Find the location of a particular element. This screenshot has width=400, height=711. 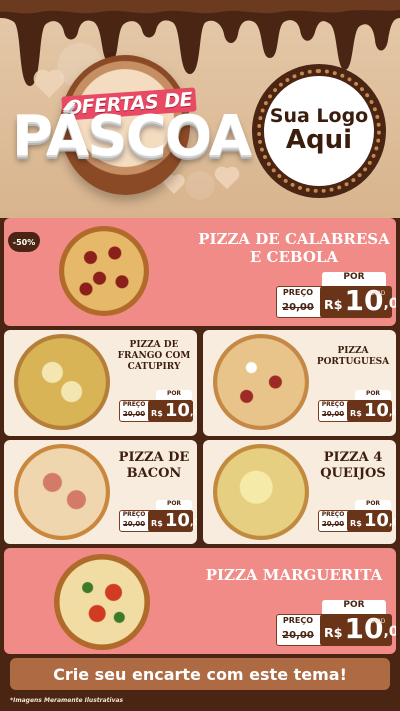

product-name: PIZZA DE BACON is located at coordinates (154, 465).